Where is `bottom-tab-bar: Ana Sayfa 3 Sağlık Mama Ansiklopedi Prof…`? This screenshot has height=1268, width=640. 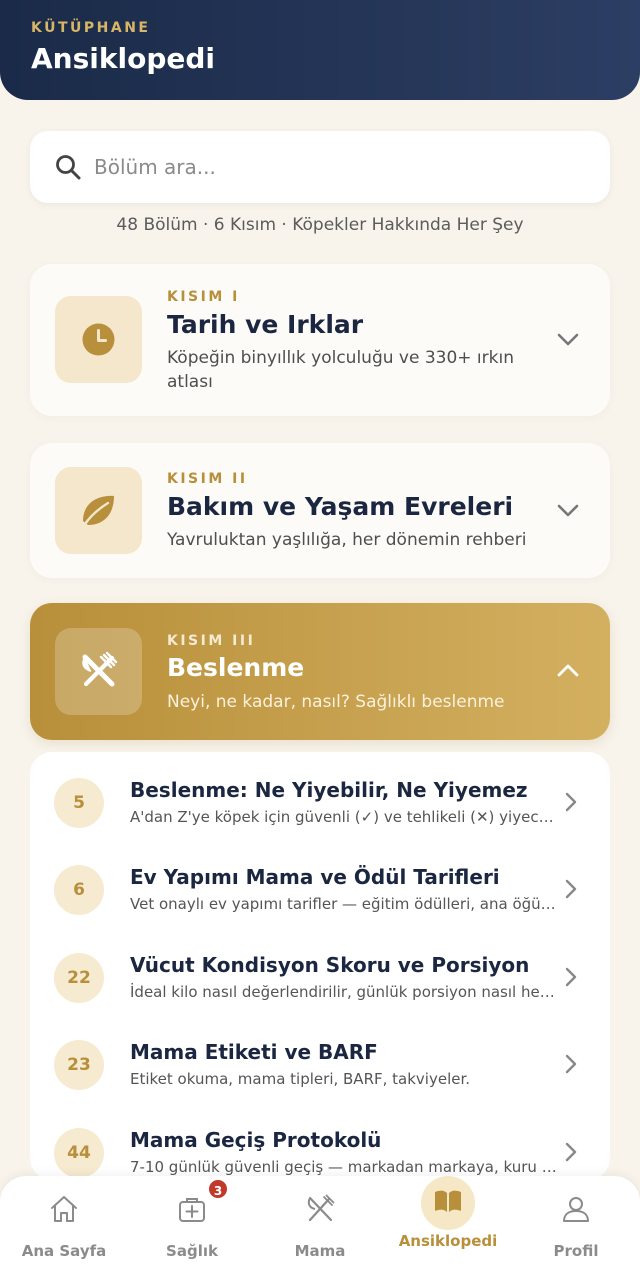 bottom-tab-bar: Ana Sayfa 3 Sağlık Mama Ansiklopedi Prof… is located at coordinates (320, 1222).